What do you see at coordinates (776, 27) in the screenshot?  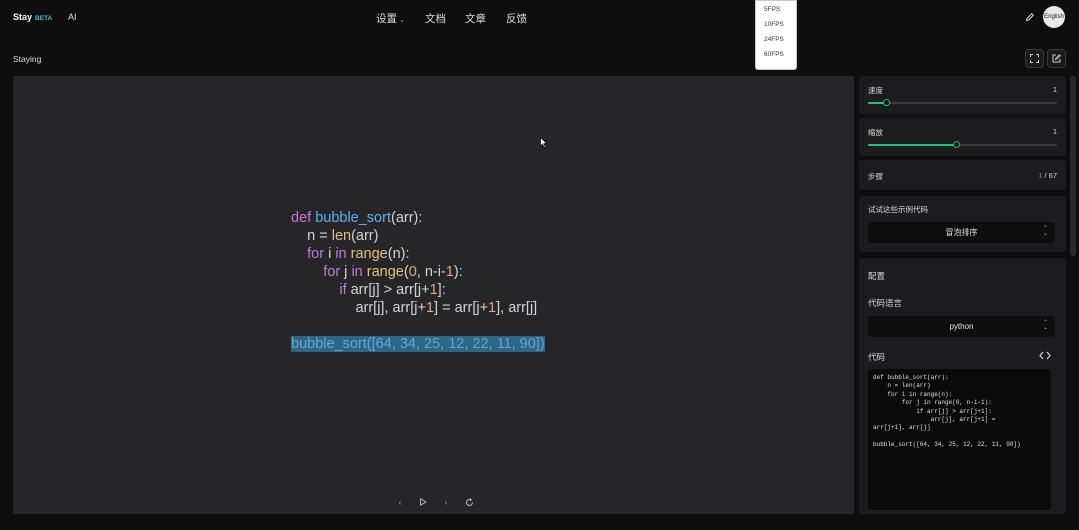 I see `fps-option: 10FPS` at bounding box center [776, 27].